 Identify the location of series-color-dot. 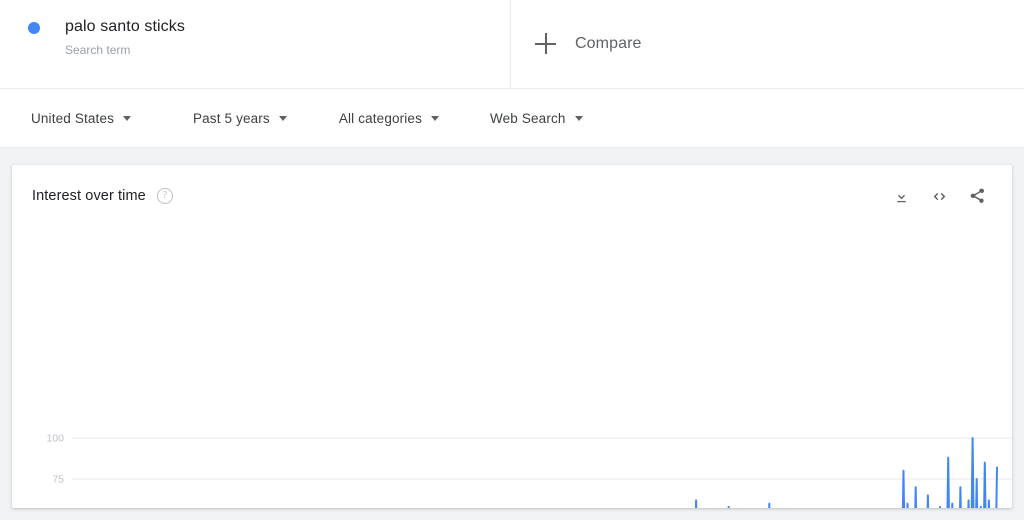
(34, 28).